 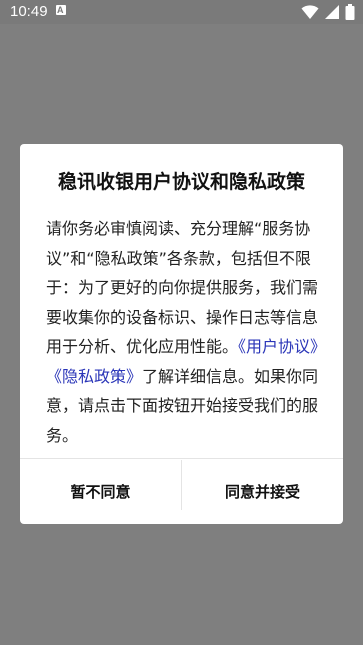 I want to click on status-bar: 10:49 A, so click(x=181, y=12).